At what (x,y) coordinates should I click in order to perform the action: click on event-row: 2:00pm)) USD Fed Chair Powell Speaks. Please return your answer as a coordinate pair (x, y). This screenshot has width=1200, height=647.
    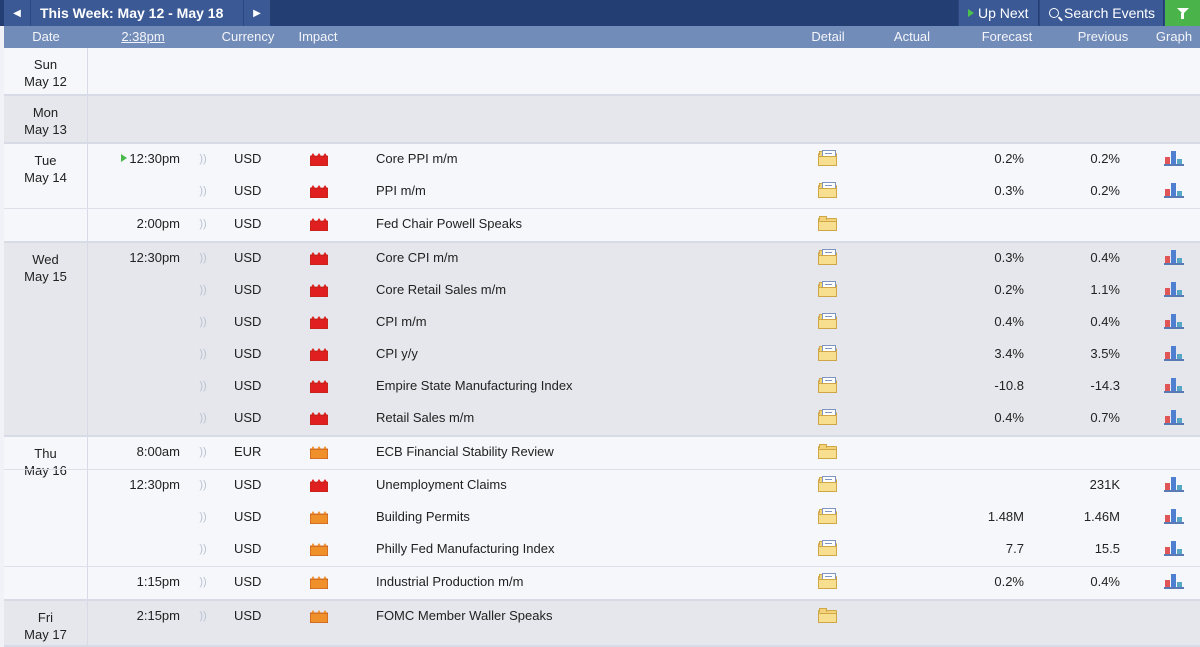
    Looking at the image, I should click on (602, 224).